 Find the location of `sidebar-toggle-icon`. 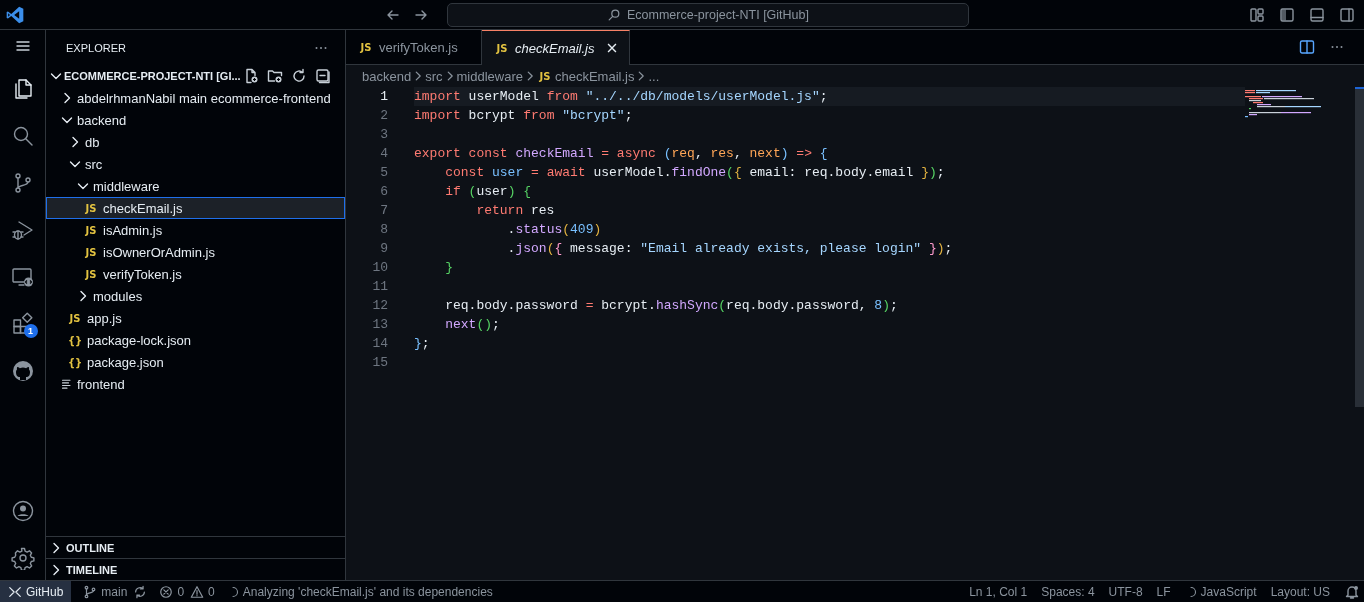

sidebar-toggle-icon is located at coordinates (1287, 14).